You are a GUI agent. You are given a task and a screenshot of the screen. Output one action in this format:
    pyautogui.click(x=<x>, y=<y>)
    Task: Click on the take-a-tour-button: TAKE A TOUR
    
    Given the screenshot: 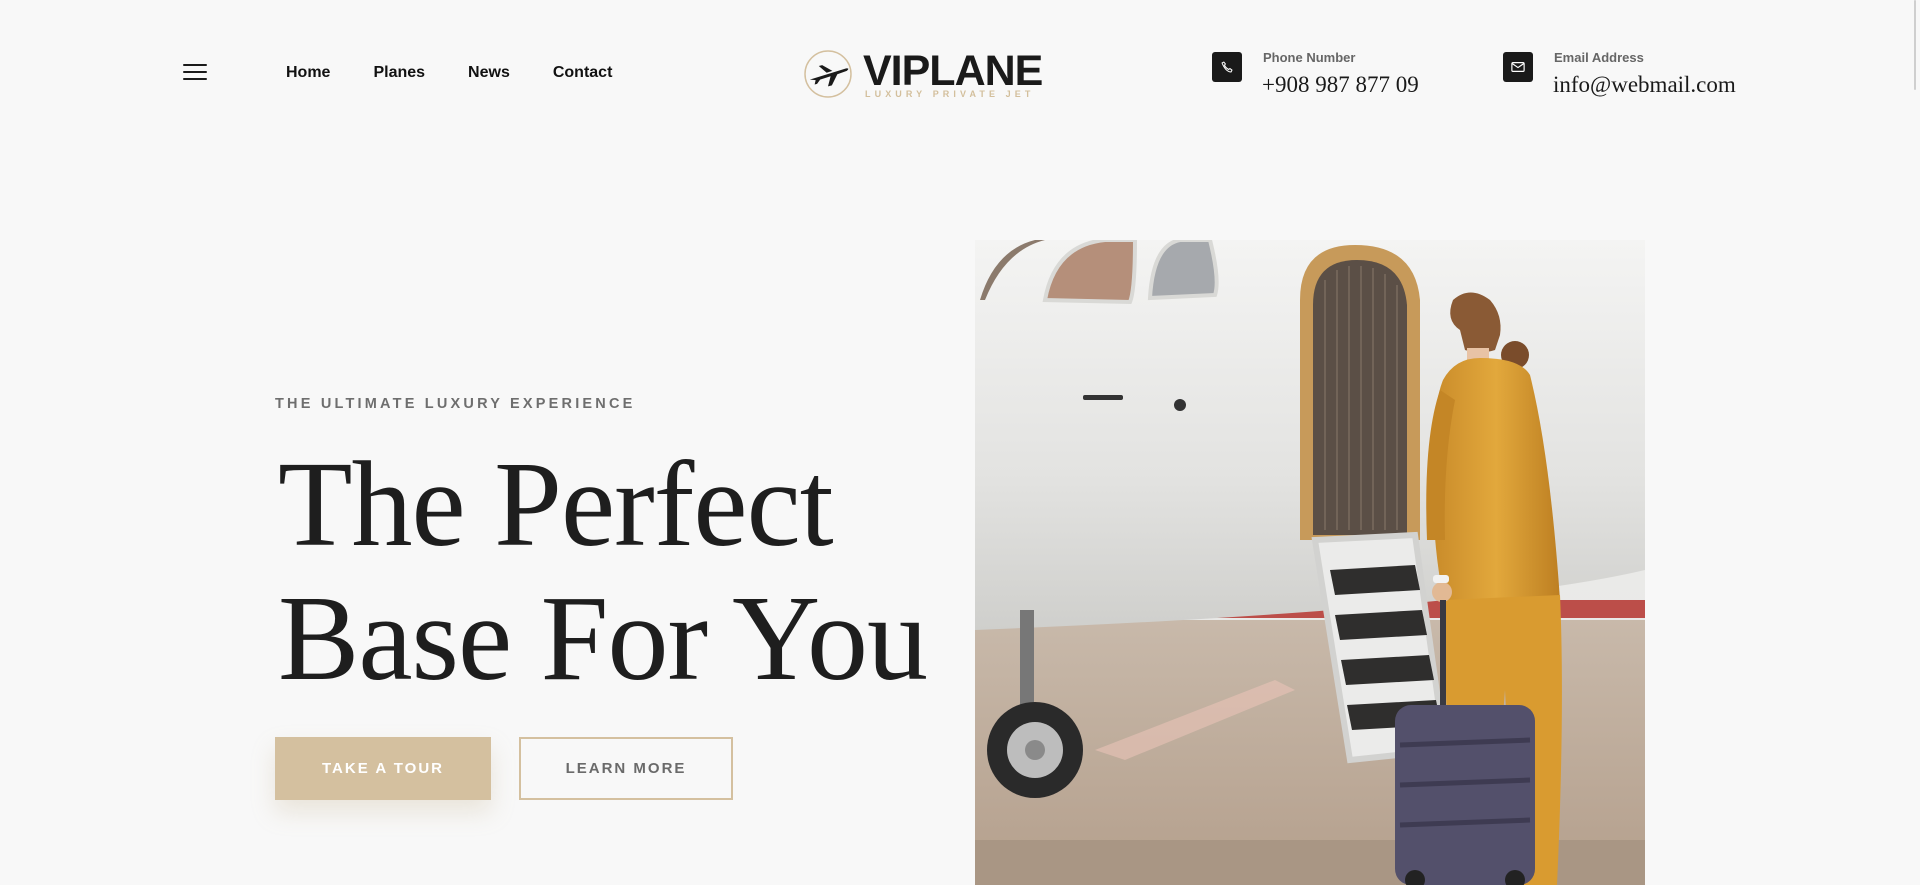 What is the action you would take?
    pyautogui.click(x=383, y=768)
    